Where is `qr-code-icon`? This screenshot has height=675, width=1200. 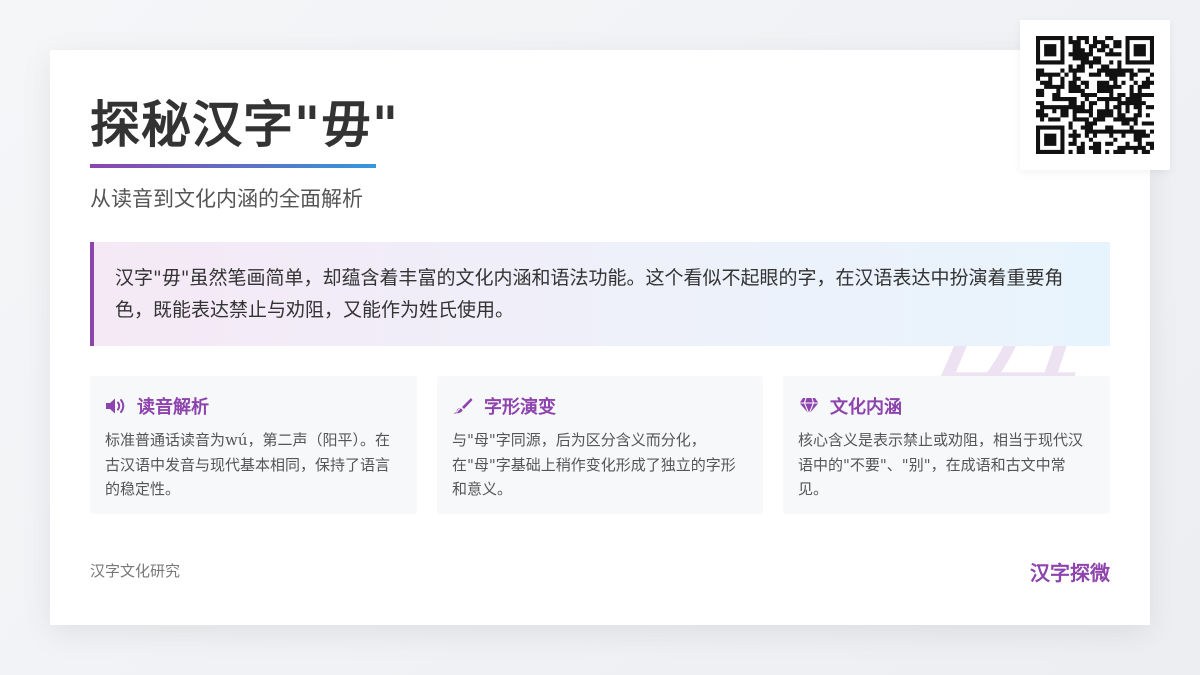
qr-code-icon is located at coordinates (1095, 95).